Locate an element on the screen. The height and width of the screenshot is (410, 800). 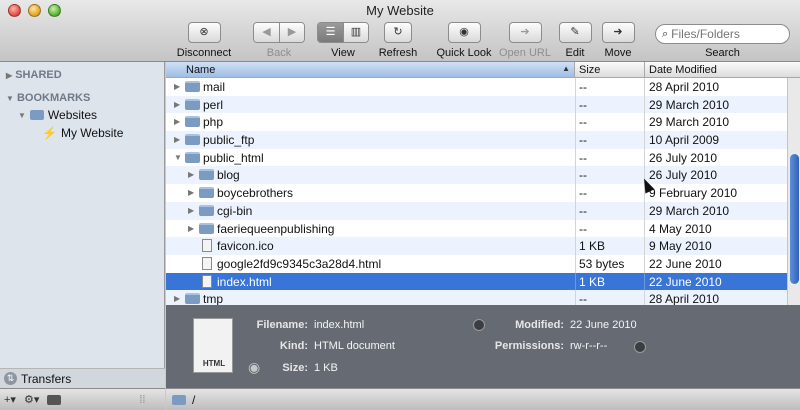
list-item: ▶ perl -- 29 March 2010 is located at coordinates (483, 104).